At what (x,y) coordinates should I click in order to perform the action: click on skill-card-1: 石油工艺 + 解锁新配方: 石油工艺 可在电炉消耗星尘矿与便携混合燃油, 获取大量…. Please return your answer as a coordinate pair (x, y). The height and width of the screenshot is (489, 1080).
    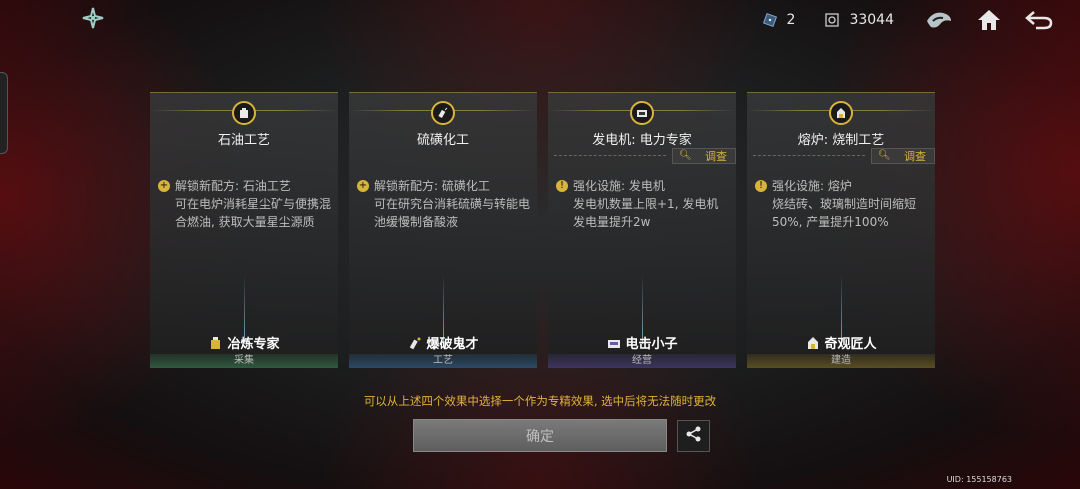
    Looking at the image, I should click on (244, 230).